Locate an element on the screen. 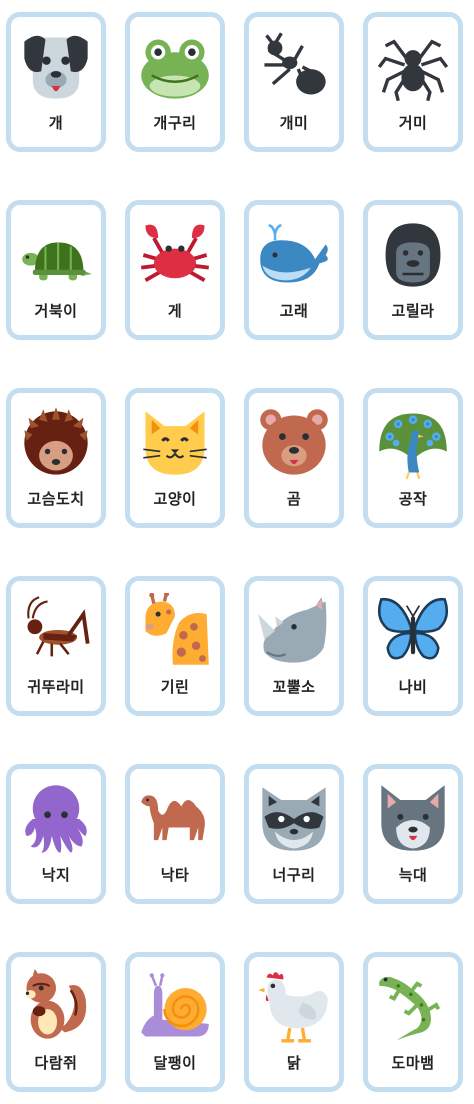  animal-label: 닭 is located at coordinates (294, 1063).